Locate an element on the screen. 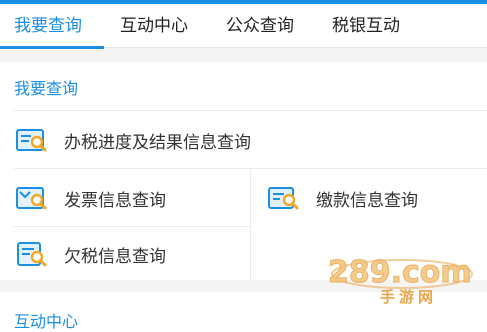 The width and height of the screenshot is (487, 332). query-item-payment: 缴款信息查询 is located at coordinates (343, 198).